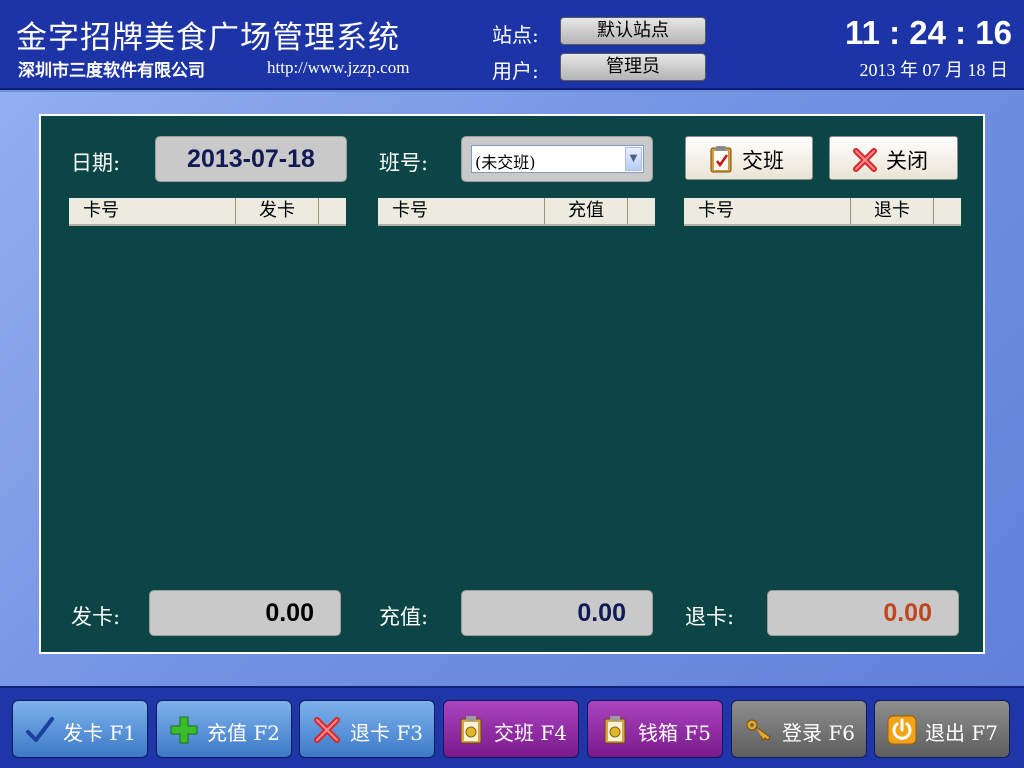 Image resolution: width=1024 pixels, height=768 pixels. I want to click on site-label: 站点:, so click(515, 35).